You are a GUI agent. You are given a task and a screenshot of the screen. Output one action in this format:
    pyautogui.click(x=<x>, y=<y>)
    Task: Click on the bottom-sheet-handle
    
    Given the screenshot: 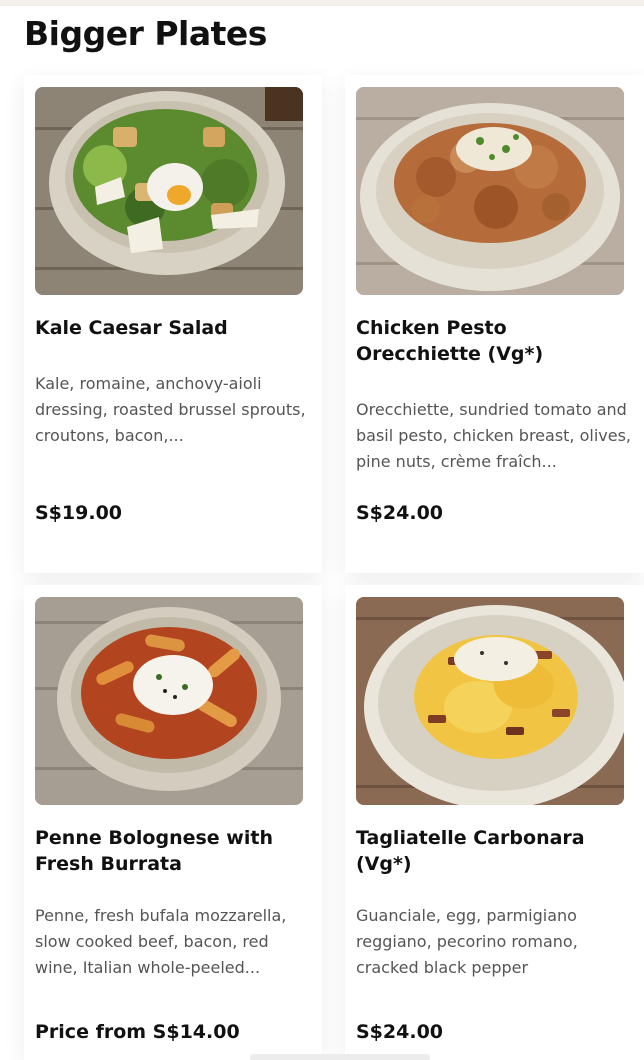 What is the action you would take?
    pyautogui.click(x=340, y=1057)
    